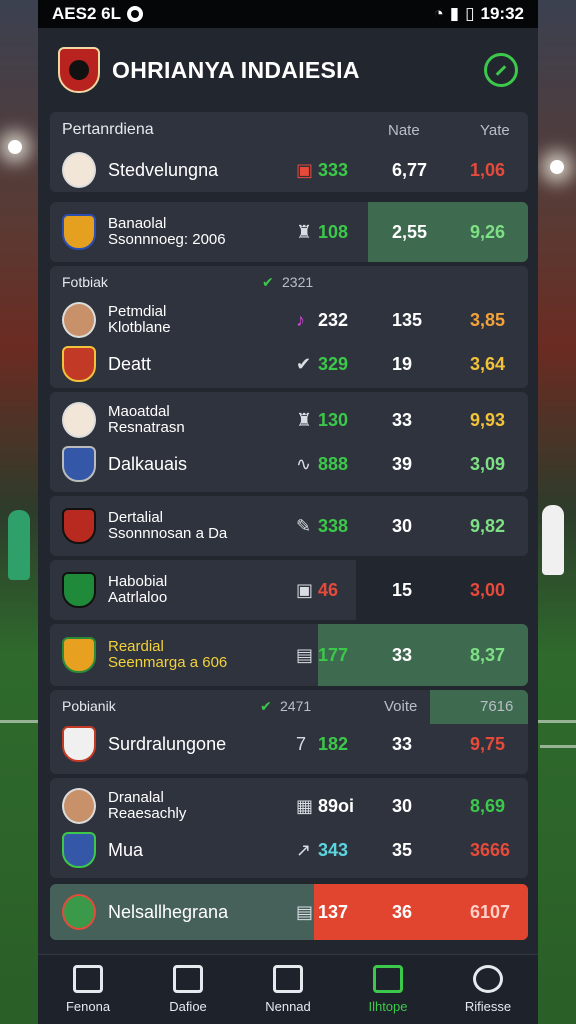 The width and height of the screenshot is (576, 1024). What do you see at coordinates (289, 744) in the screenshot?
I see `match-row: Surdralungone 7 182 33 9,75` at bounding box center [289, 744].